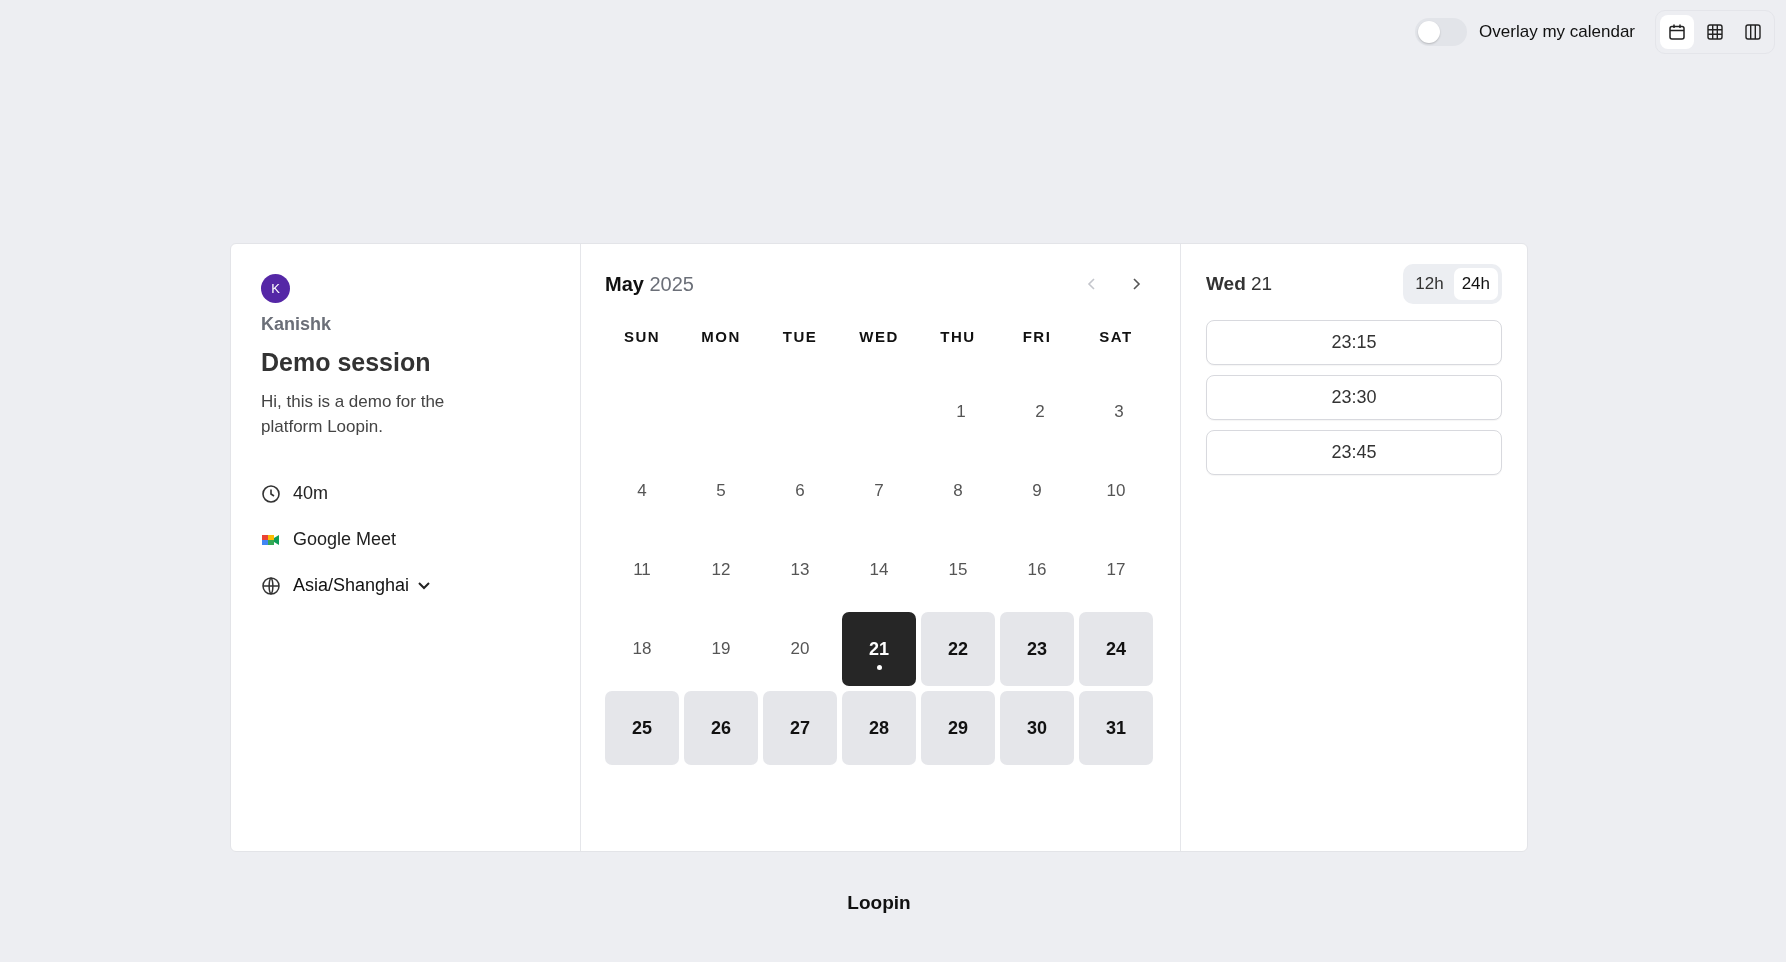 This screenshot has height=962, width=1786. Describe the element at coordinates (1116, 491) in the screenshot. I see `day-number: 10` at that location.